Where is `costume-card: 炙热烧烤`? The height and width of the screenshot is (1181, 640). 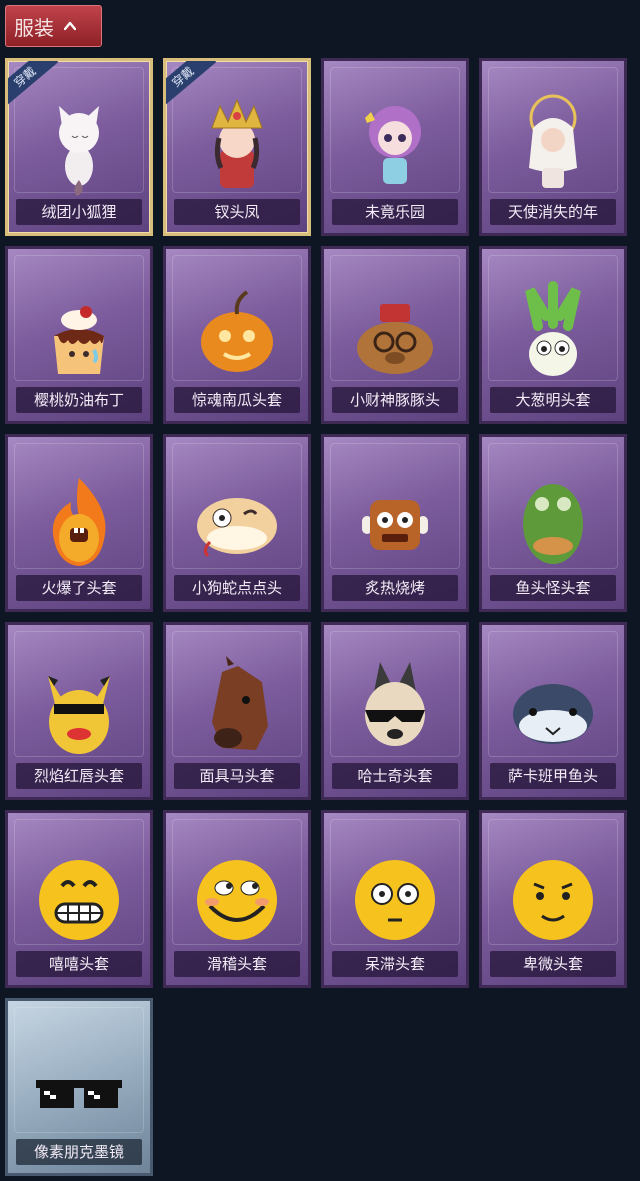
costume-card: 炙热烧烤 is located at coordinates (395, 523).